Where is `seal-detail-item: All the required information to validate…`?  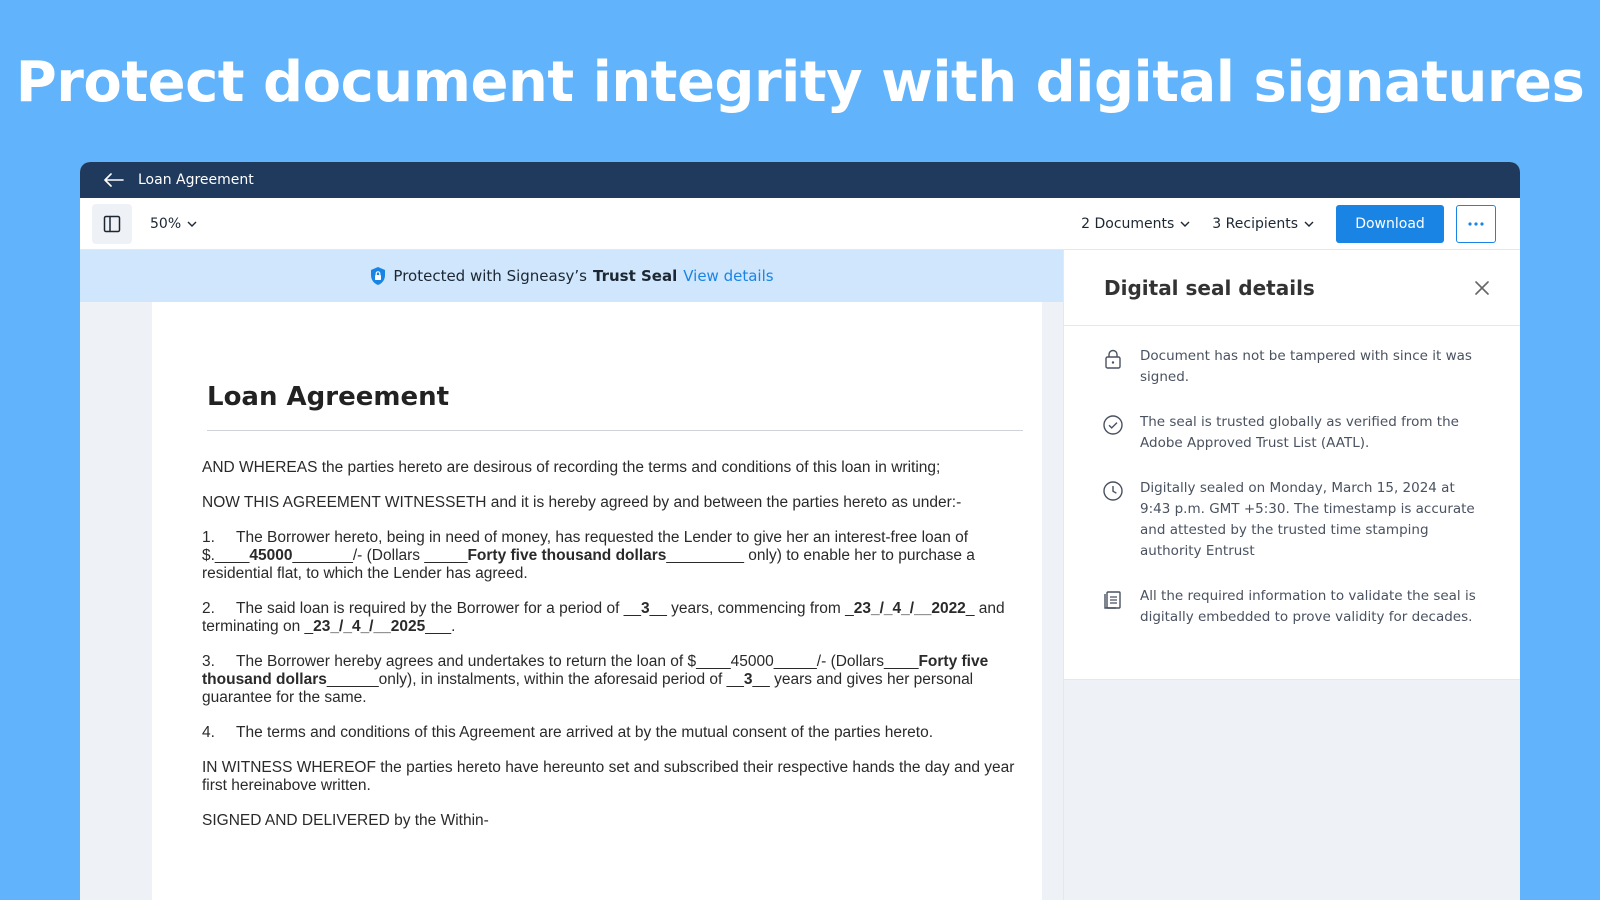
seal-detail-item: All the required information to validate… is located at coordinates (1291, 607).